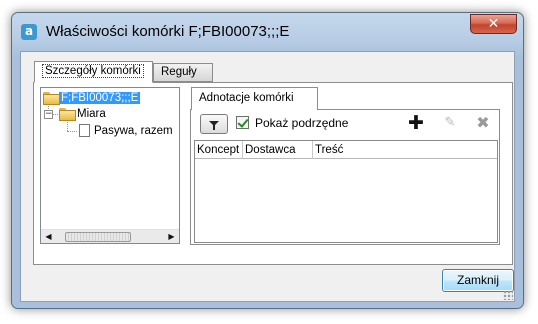  I want to click on cell-tree: F;FBI00073;;;E − Miara Pasywa, razem ◀ ▶, so click(110, 165).